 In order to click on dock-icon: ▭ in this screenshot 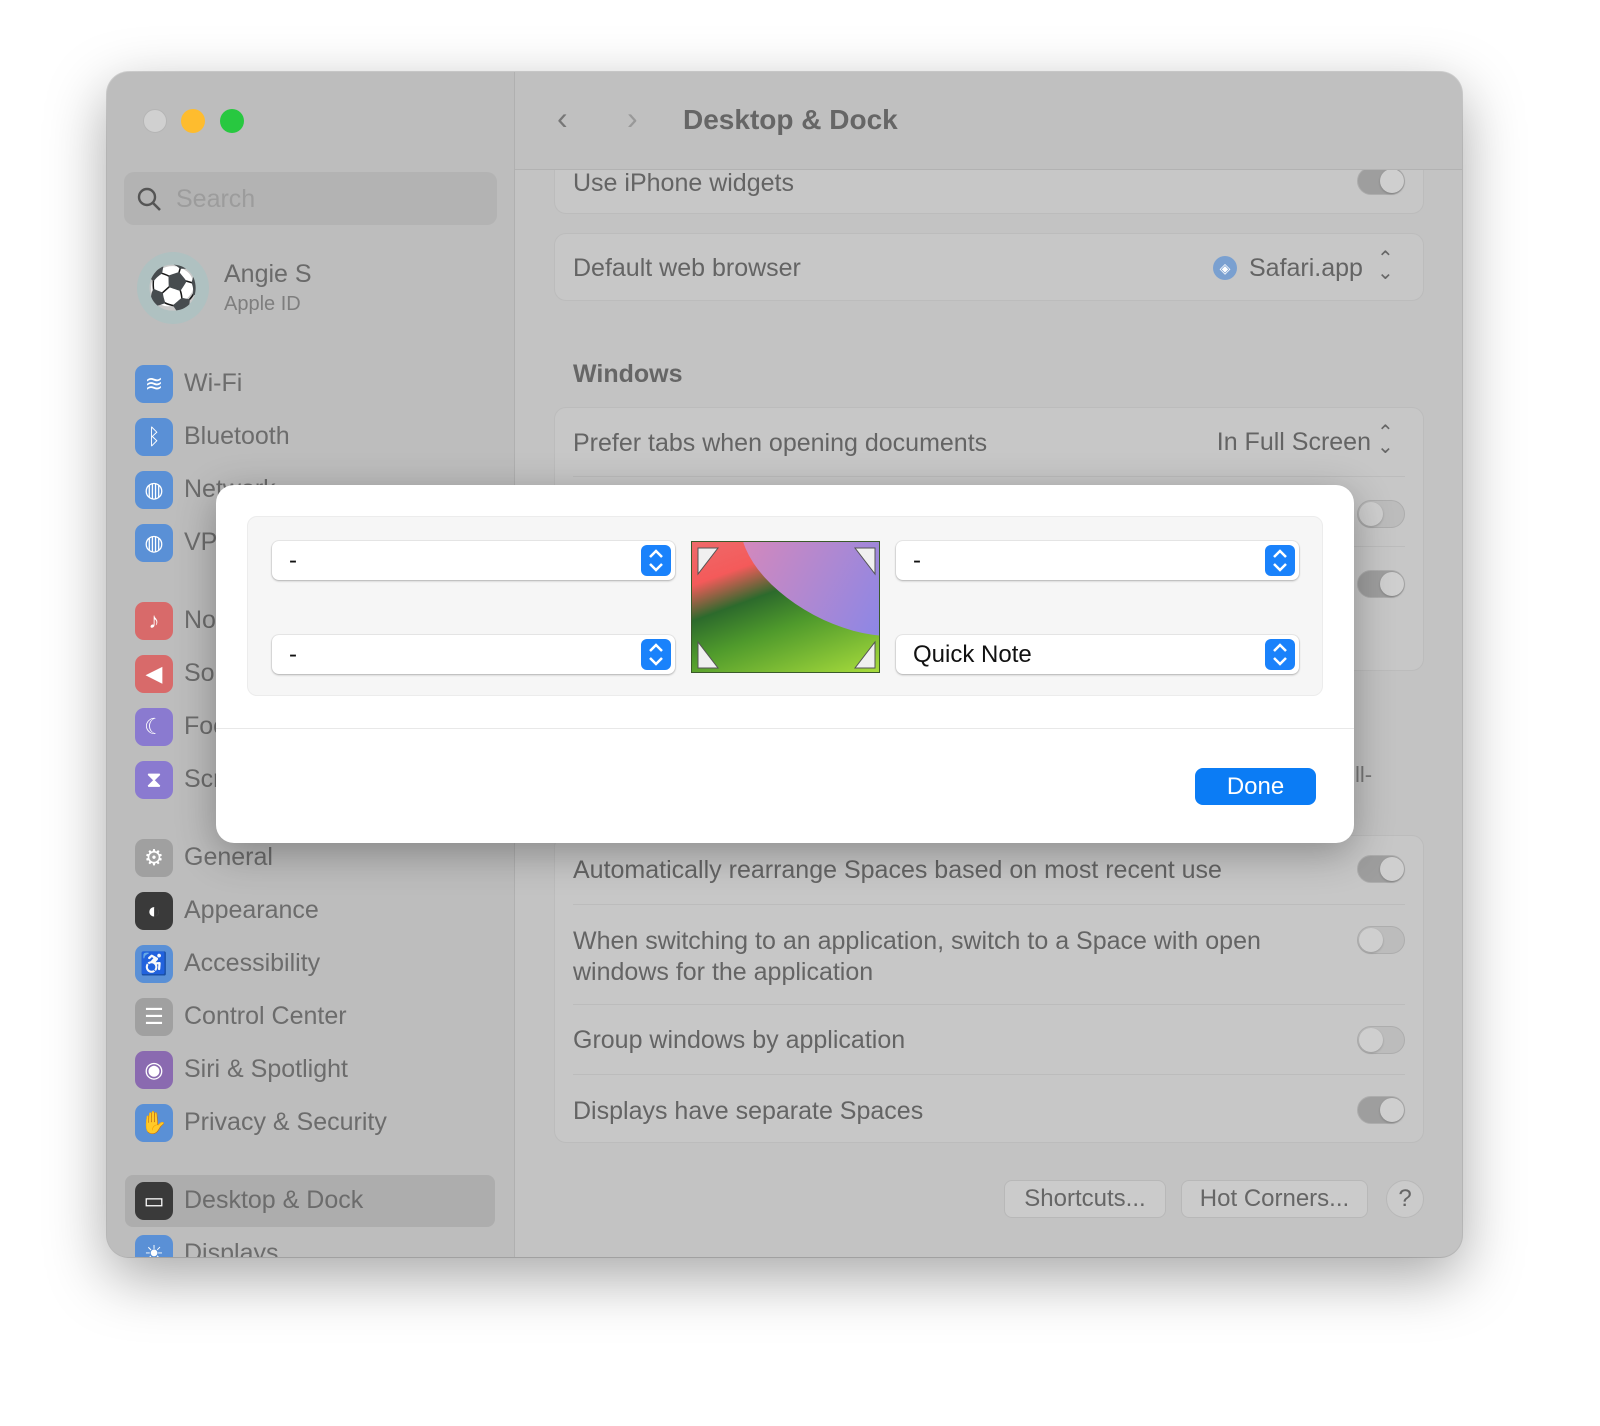, I will do `click(154, 1201)`.